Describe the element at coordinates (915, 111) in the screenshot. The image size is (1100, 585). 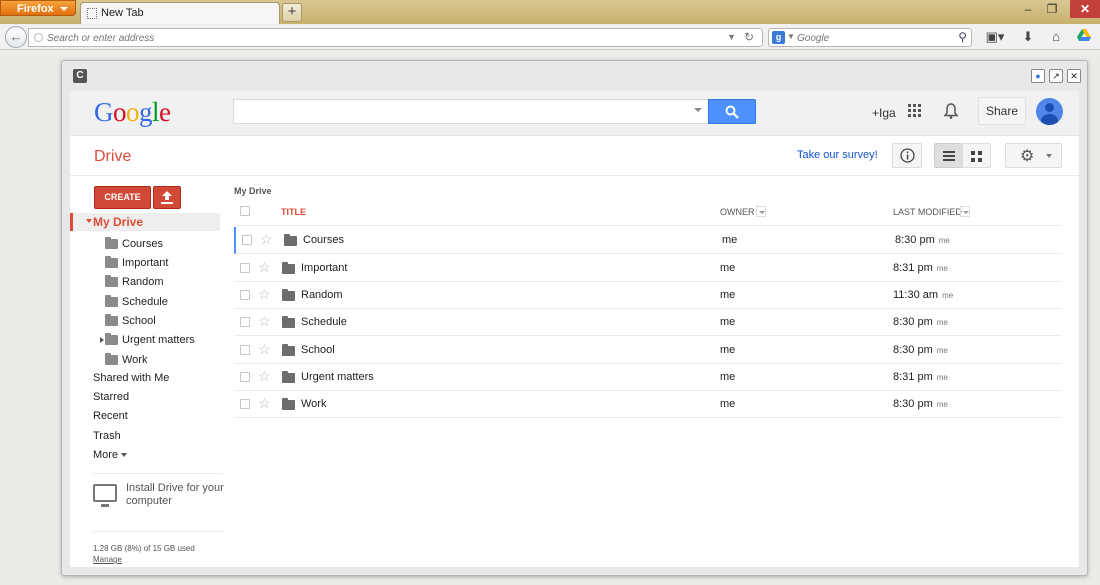
I see `apps-grid-icon` at that location.